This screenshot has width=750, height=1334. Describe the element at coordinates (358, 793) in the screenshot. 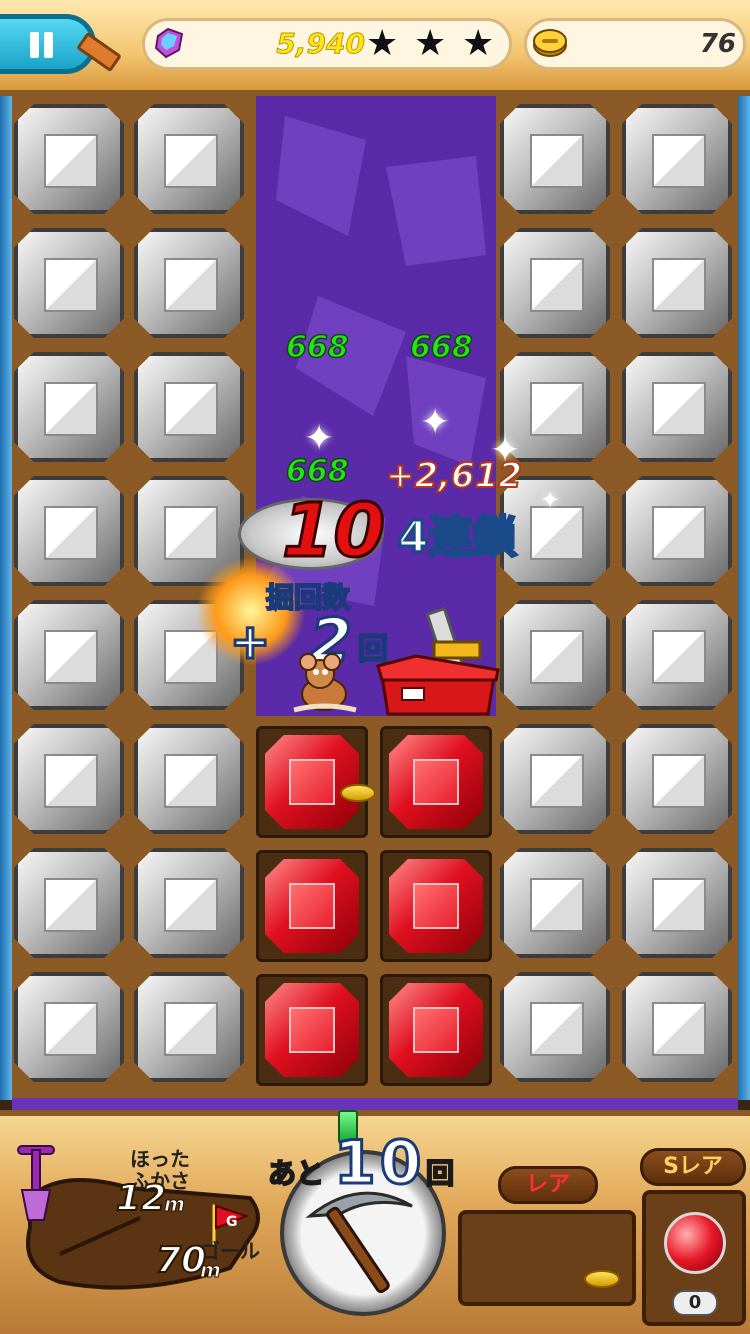

I see `coin-icon-board` at that location.